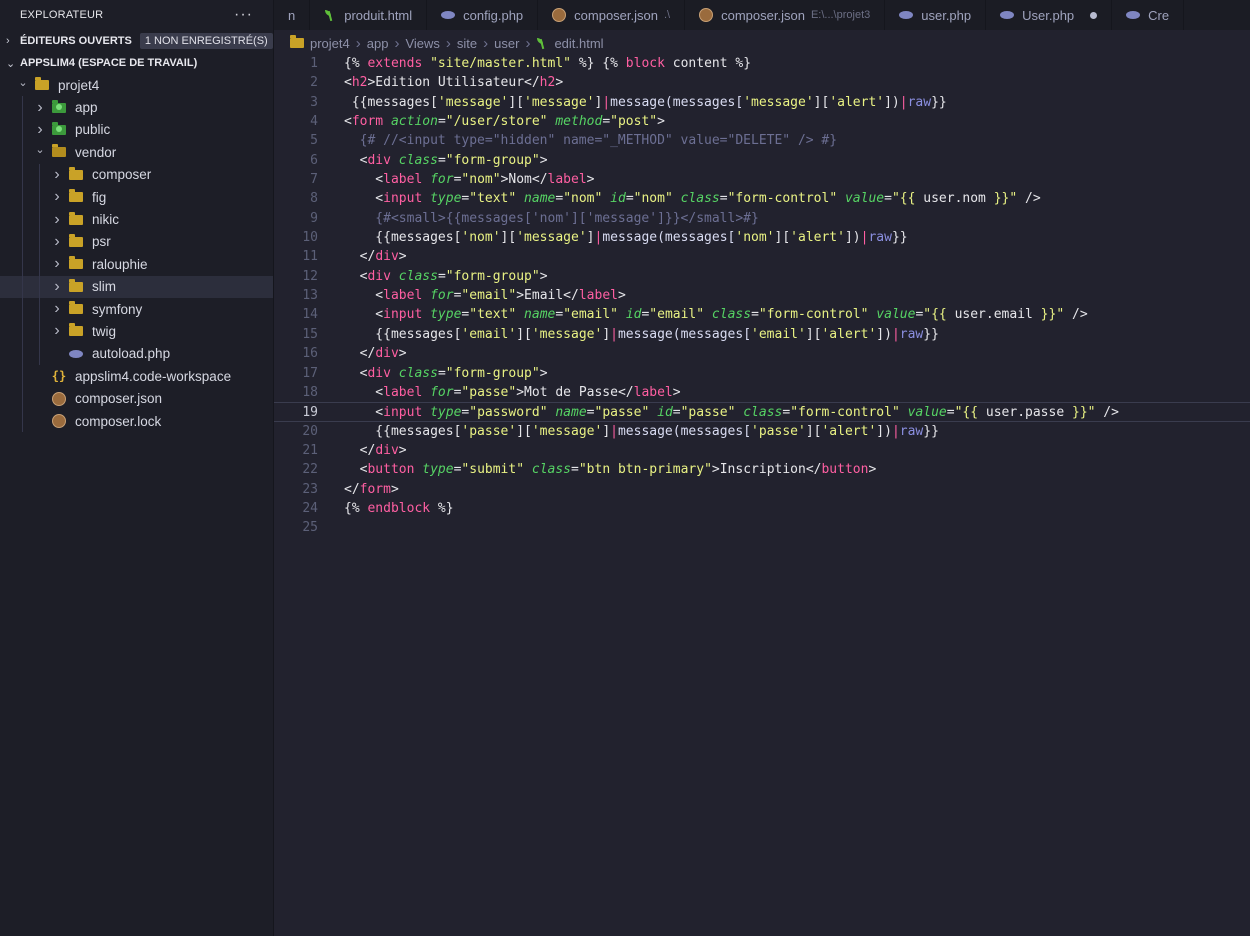  Describe the element at coordinates (785, 15) in the screenshot. I see `tab-composer-json: composer.json E:\...\projet3` at that location.